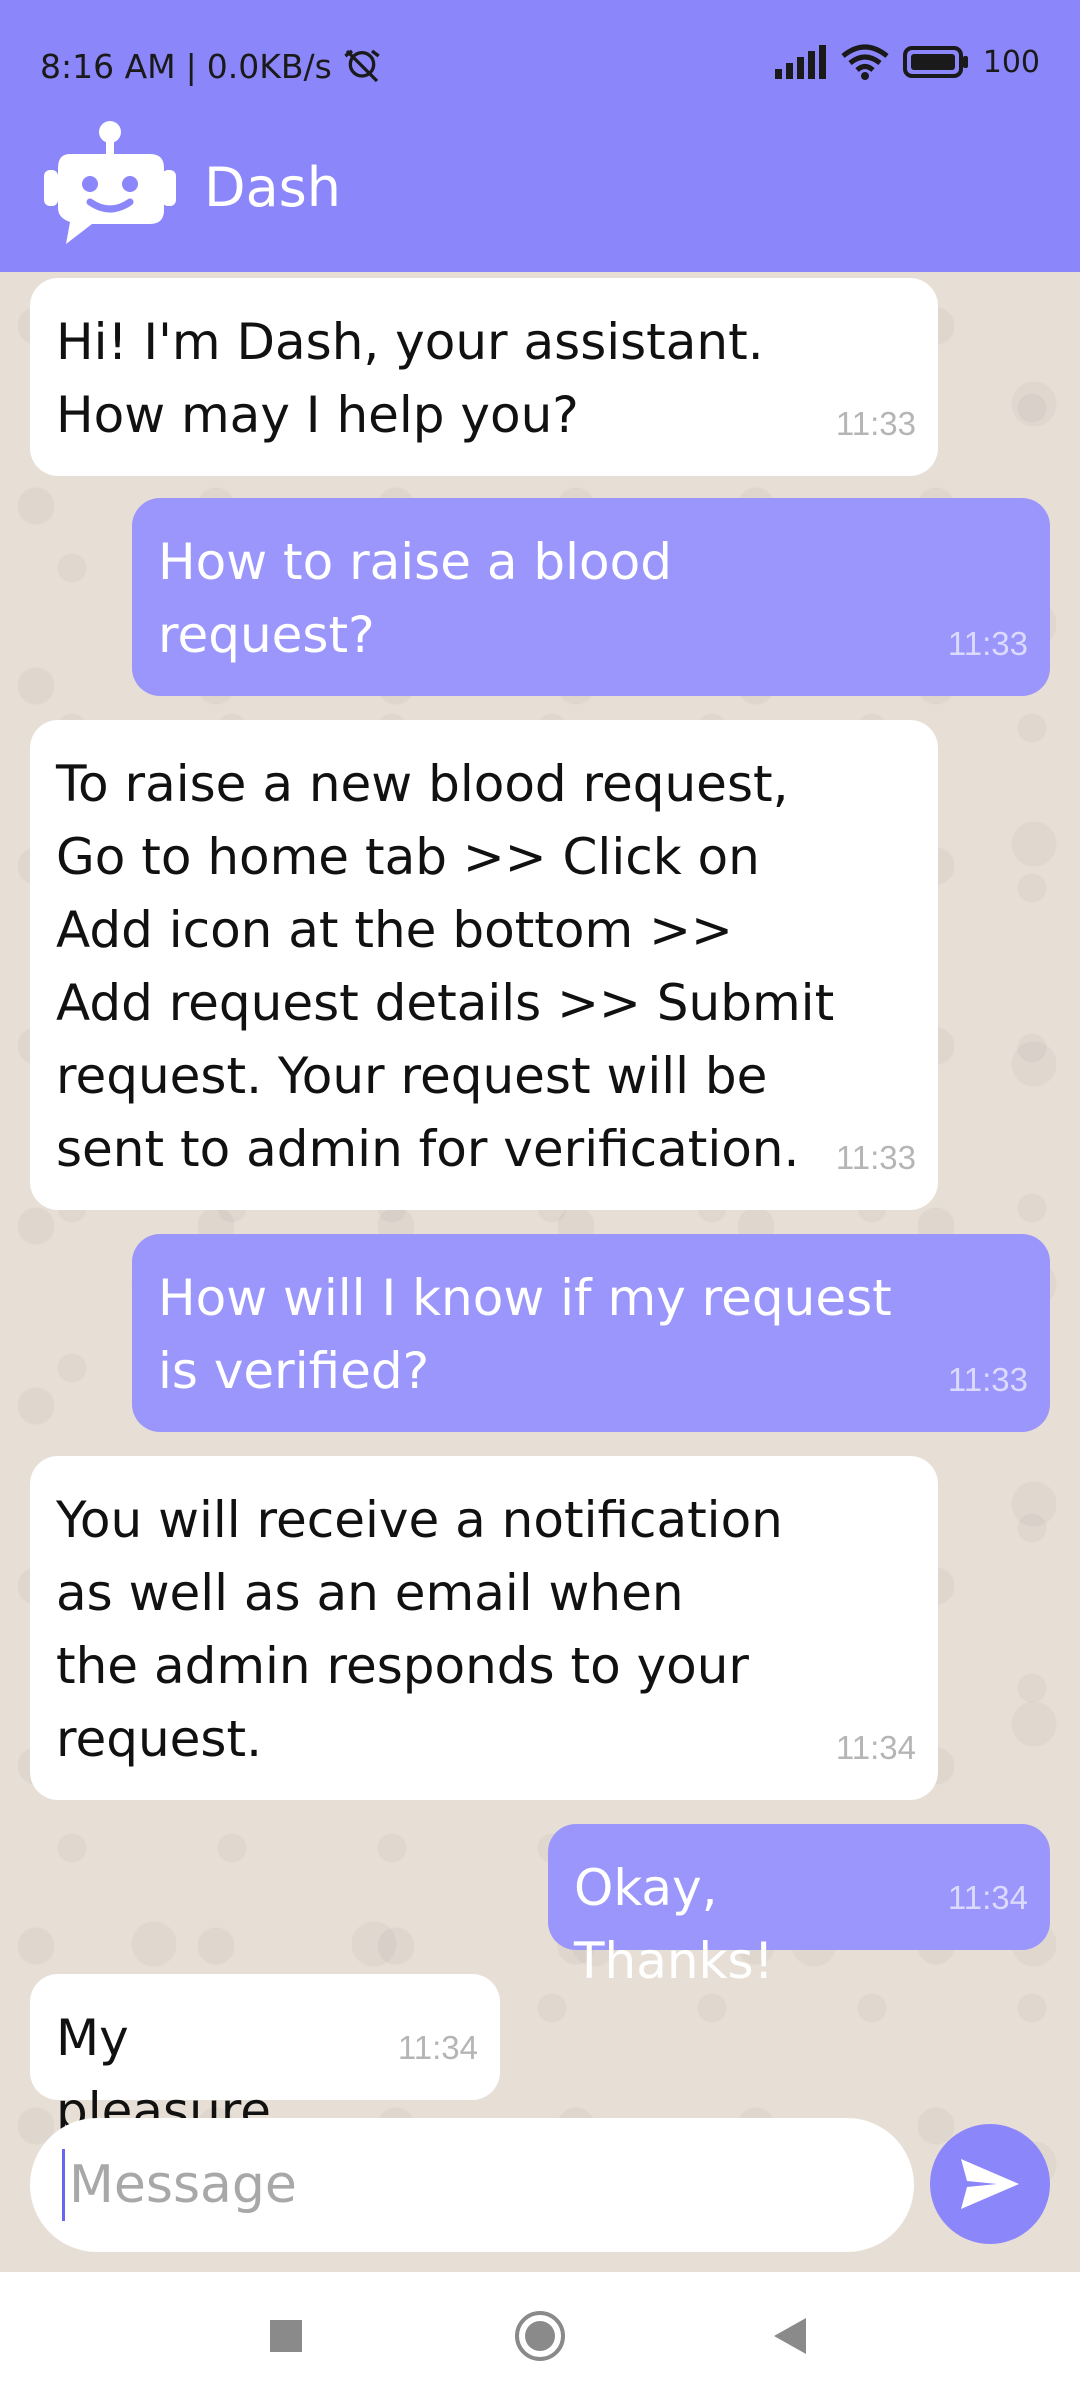 The image size is (1080, 2400). What do you see at coordinates (63, 2185) in the screenshot?
I see `text-caret` at bounding box center [63, 2185].